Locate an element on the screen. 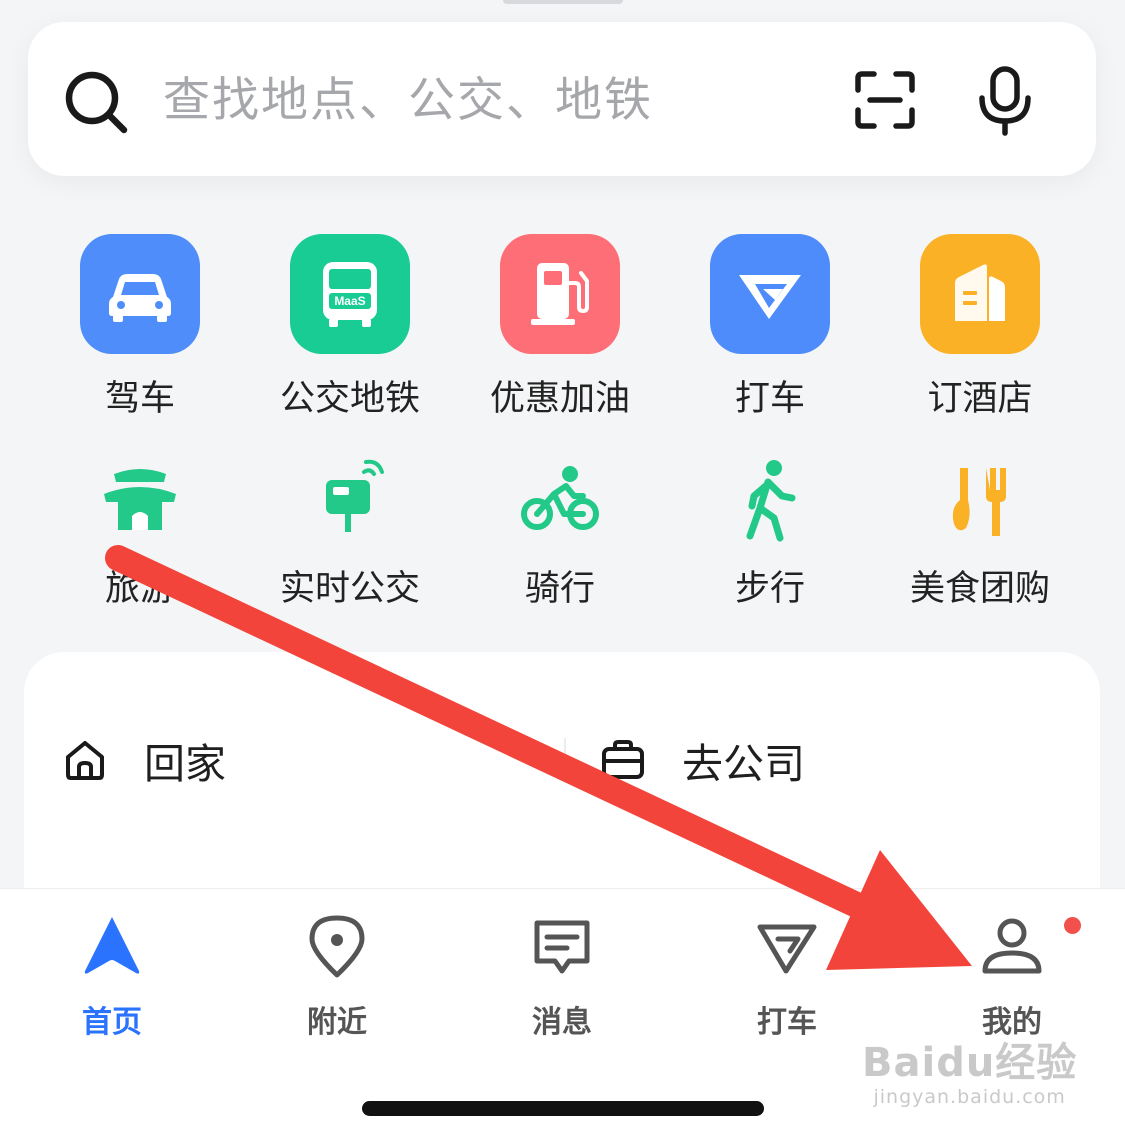  service-cycling: 骑行 is located at coordinates (560, 531).